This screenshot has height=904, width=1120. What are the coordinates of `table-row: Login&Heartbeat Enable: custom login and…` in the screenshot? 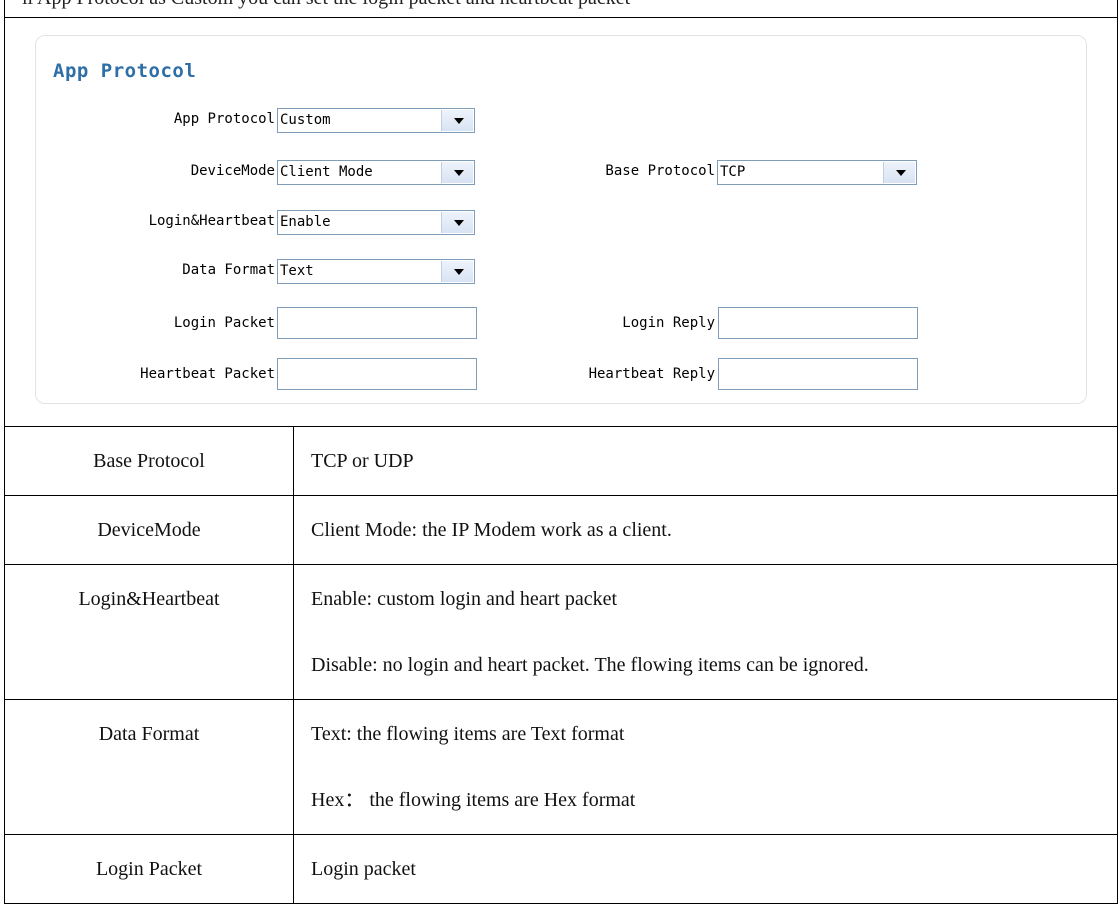 It's located at (561, 632).